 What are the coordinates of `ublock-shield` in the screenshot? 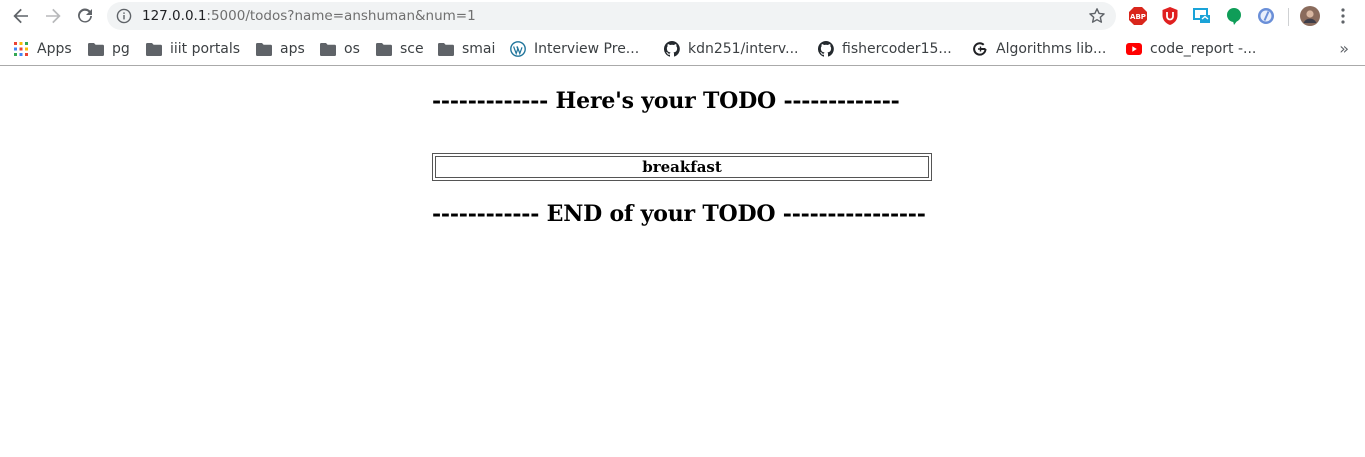 It's located at (1170, 16).